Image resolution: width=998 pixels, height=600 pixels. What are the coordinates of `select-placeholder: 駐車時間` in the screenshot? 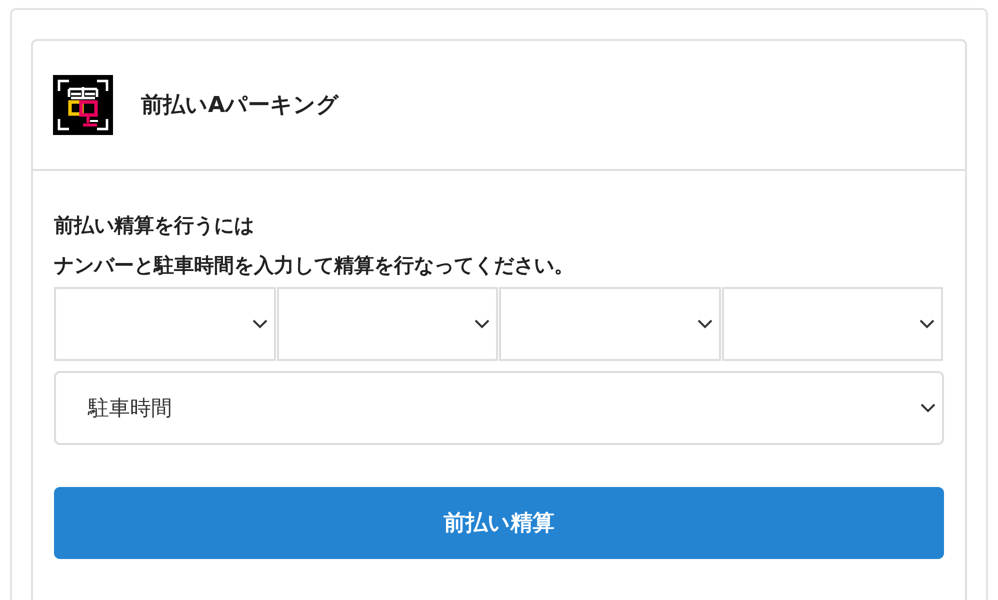 It's located at (130, 408).